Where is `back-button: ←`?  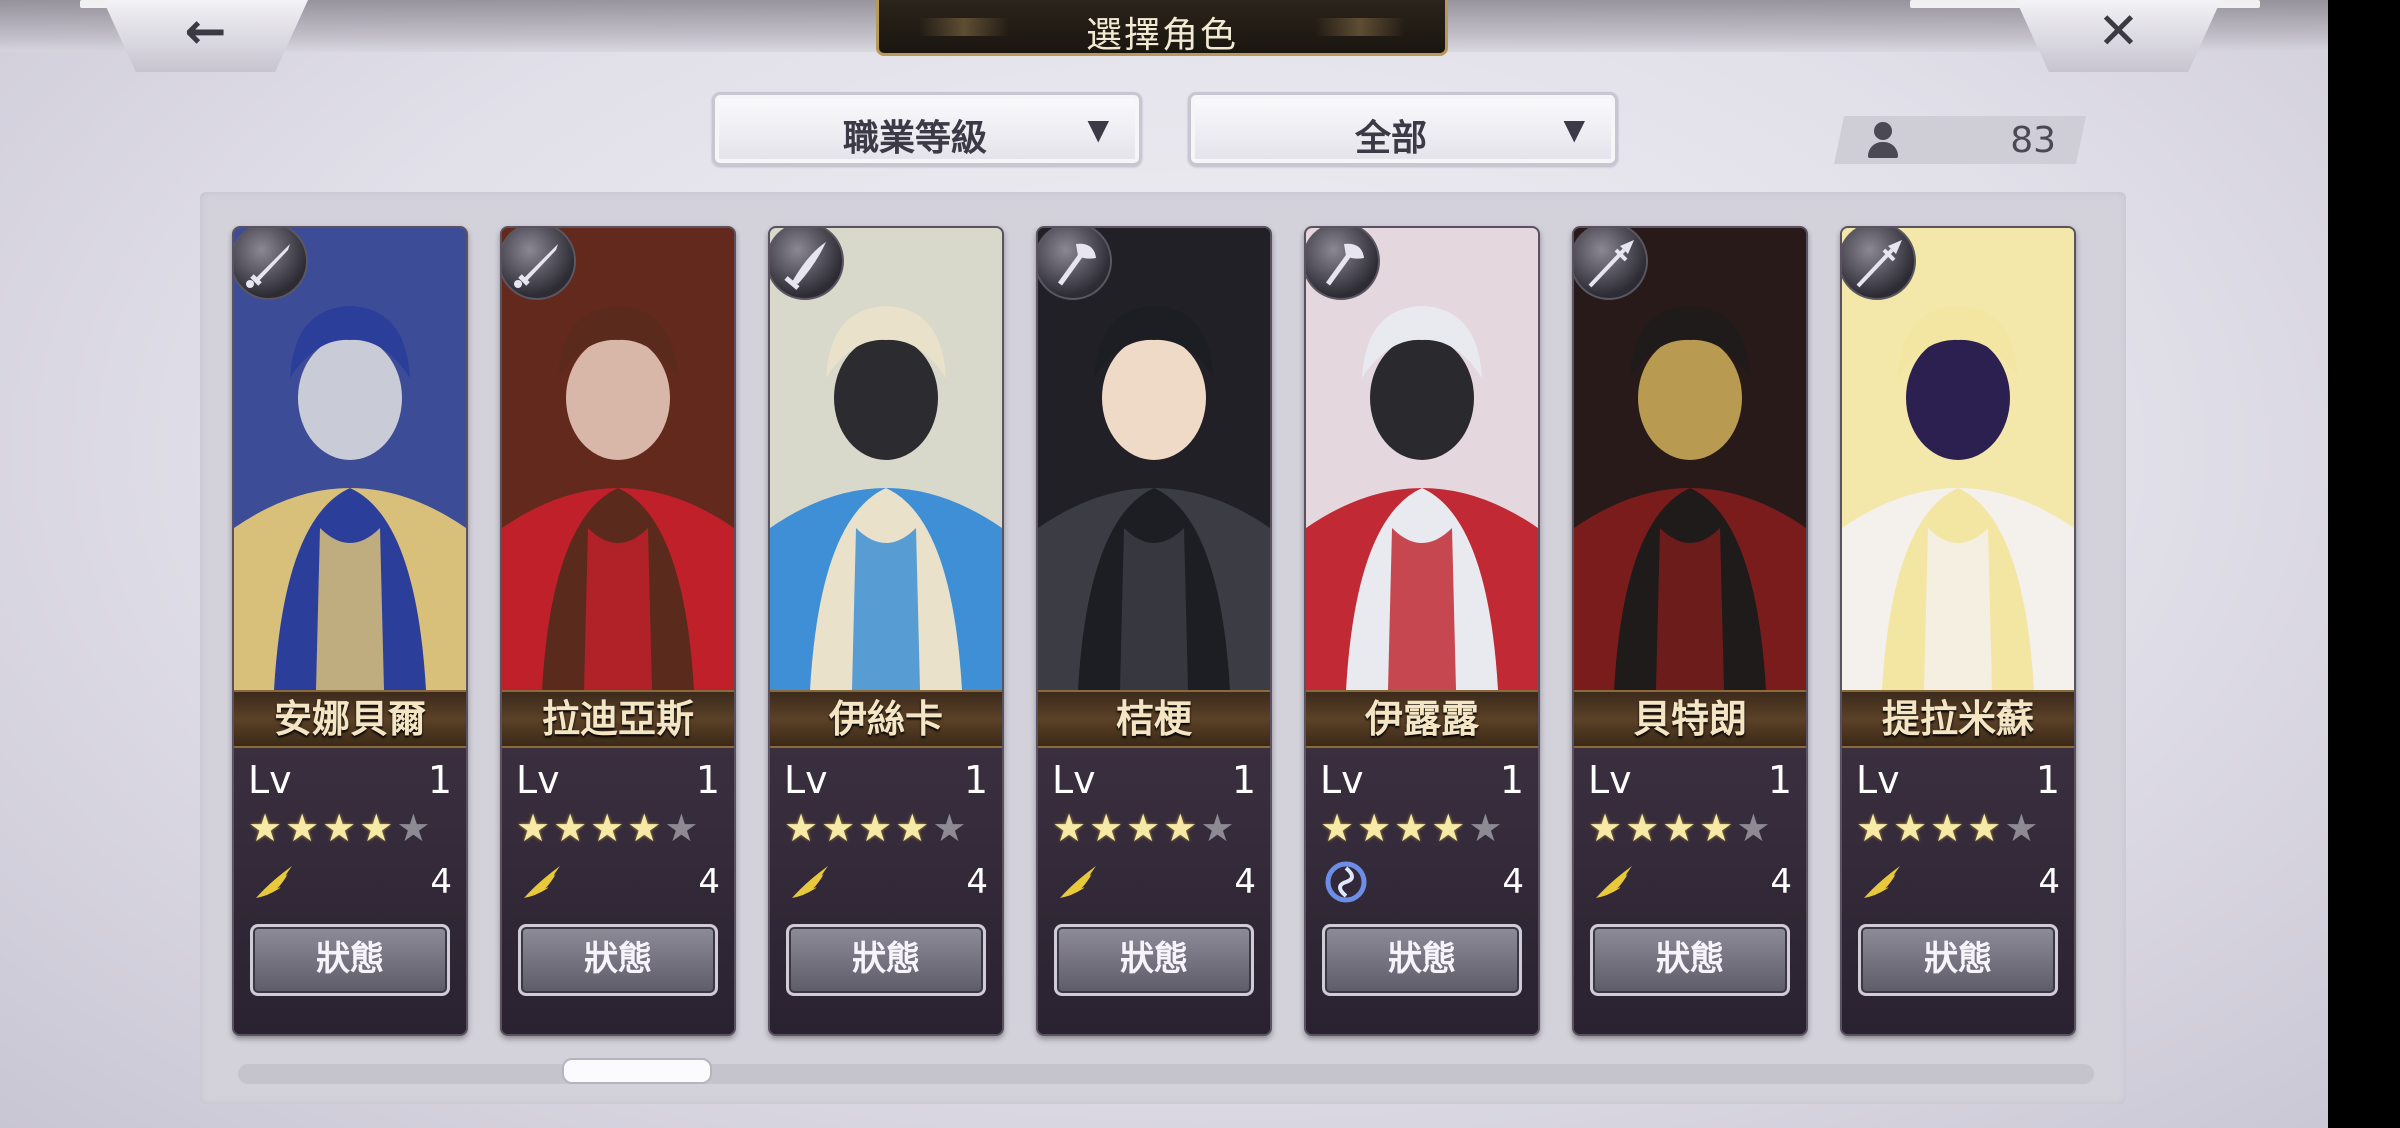
back-button: ← is located at coordinates (205, 36).